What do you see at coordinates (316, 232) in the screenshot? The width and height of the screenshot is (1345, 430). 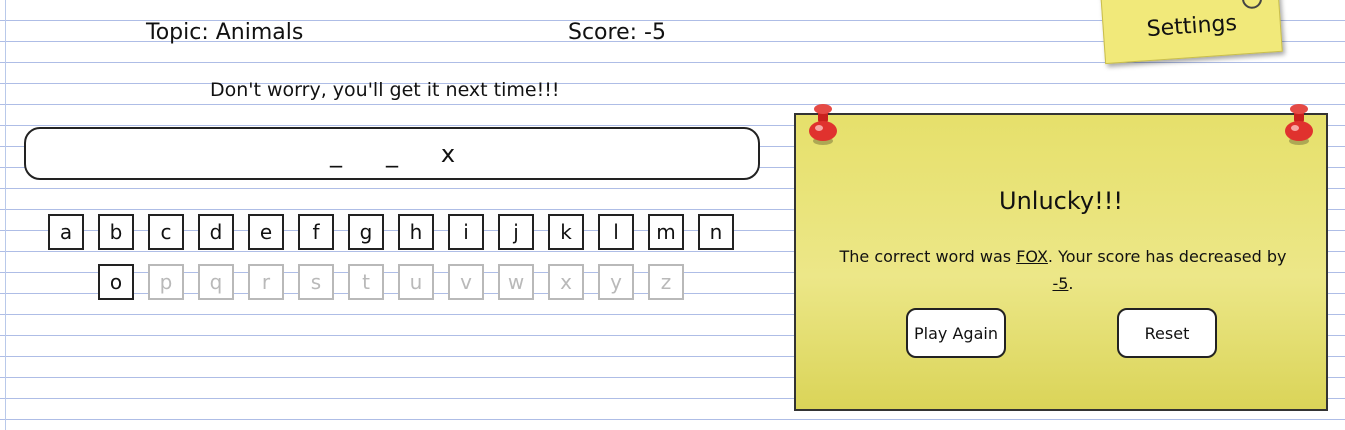 I see `letter-key-f: f` at bounding box center [316, 232].